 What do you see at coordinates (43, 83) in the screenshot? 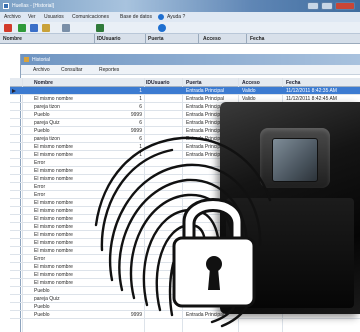
I see `col-nombre: Nombre` at bounding box center [43, 83].